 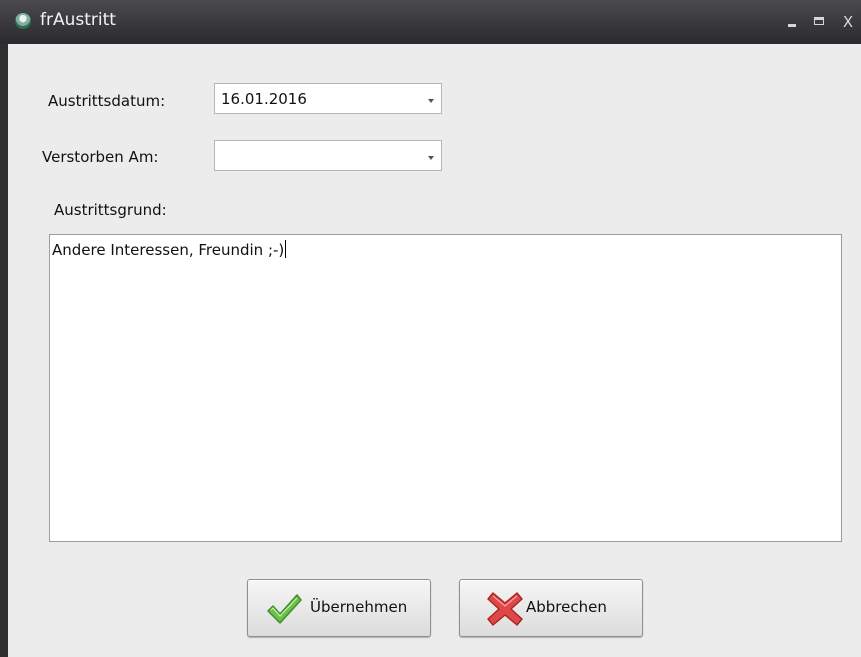 I want to click on ubernehmen-button: Übernehmen, so click(x=339, y=608).